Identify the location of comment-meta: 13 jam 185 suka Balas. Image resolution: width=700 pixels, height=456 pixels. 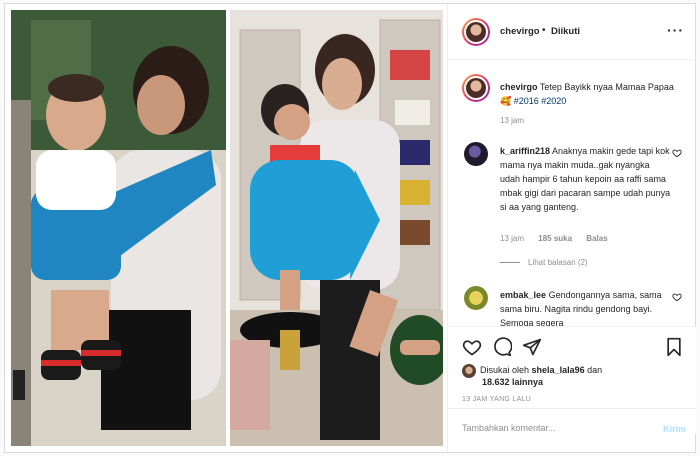
(560, 238).